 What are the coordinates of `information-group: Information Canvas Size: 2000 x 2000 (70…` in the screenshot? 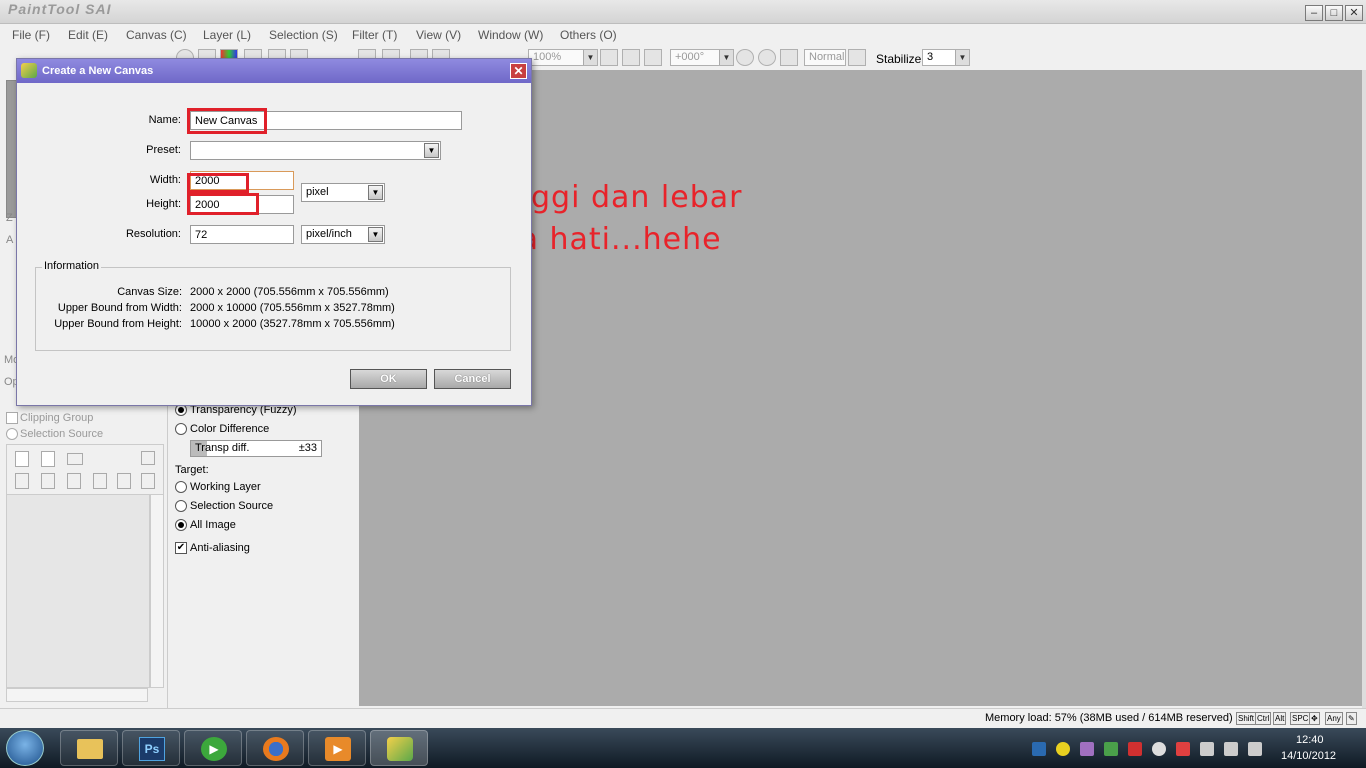 It's located at (273, 305).